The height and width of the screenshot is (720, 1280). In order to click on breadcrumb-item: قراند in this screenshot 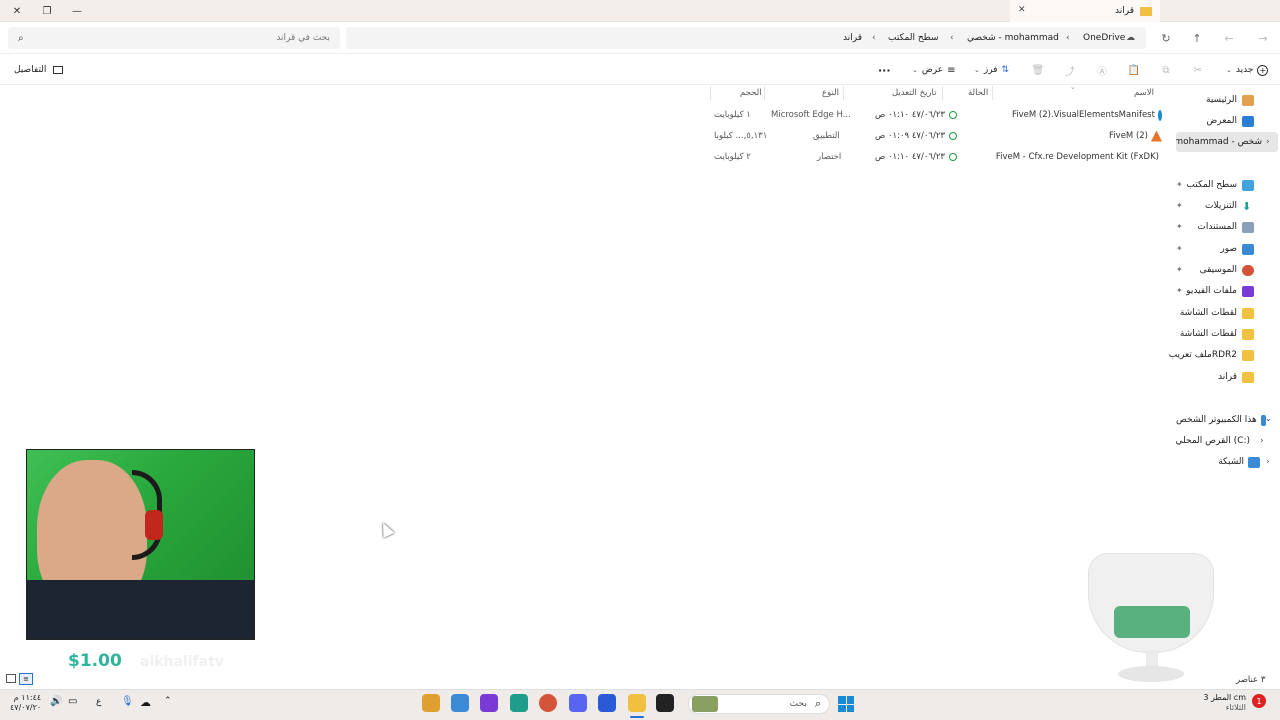, I will do `click(852, 38)`.